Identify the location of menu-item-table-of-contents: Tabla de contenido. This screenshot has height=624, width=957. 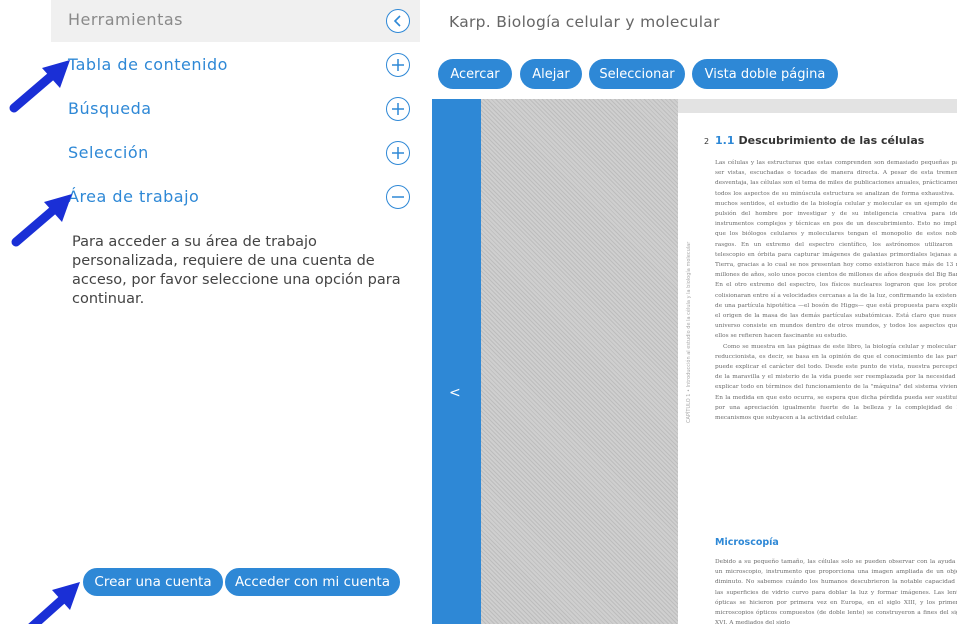
(235, 66).